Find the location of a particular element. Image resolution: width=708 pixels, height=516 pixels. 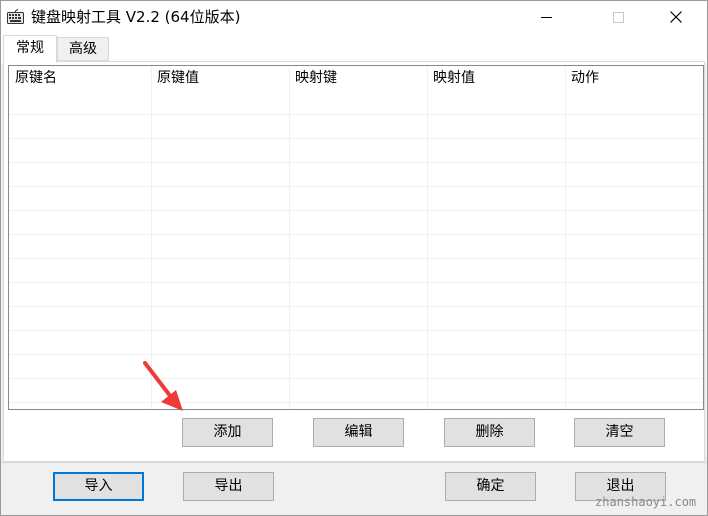

delete-button: 删除 is located at coordinates (489, 432).